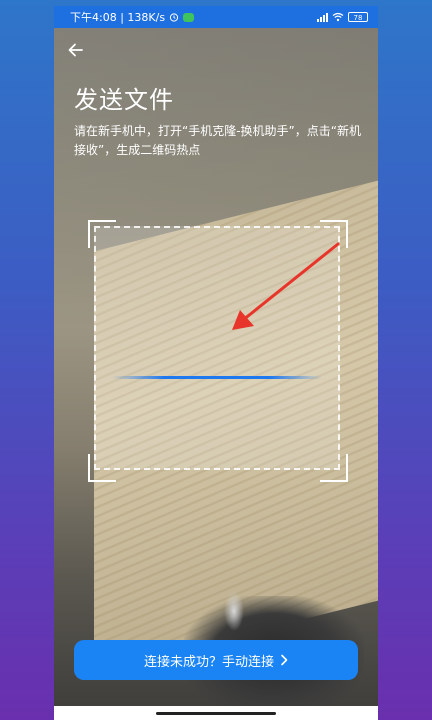 The height and width of the screenshot is (720, 432). Describe the element at coordinates (322, 17) in the screenshot. I see `signal-icon` at that location.